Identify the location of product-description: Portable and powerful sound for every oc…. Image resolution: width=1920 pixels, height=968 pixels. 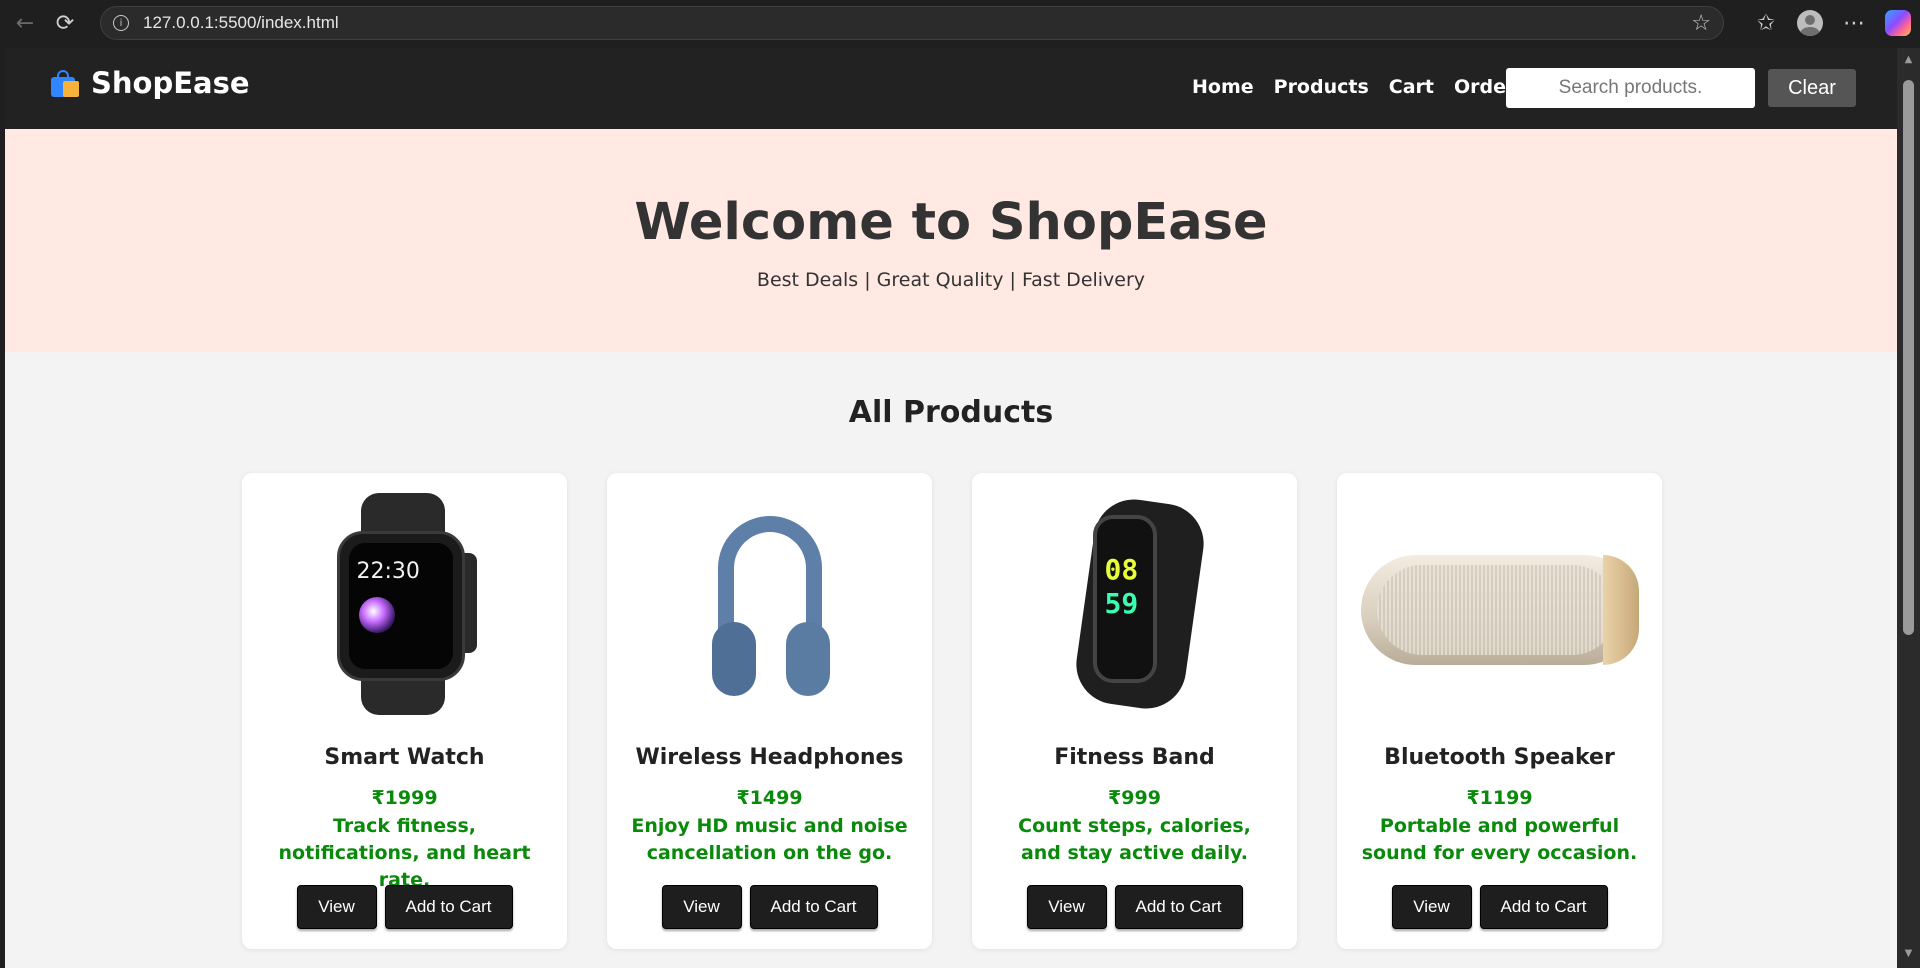
(1499, 839).